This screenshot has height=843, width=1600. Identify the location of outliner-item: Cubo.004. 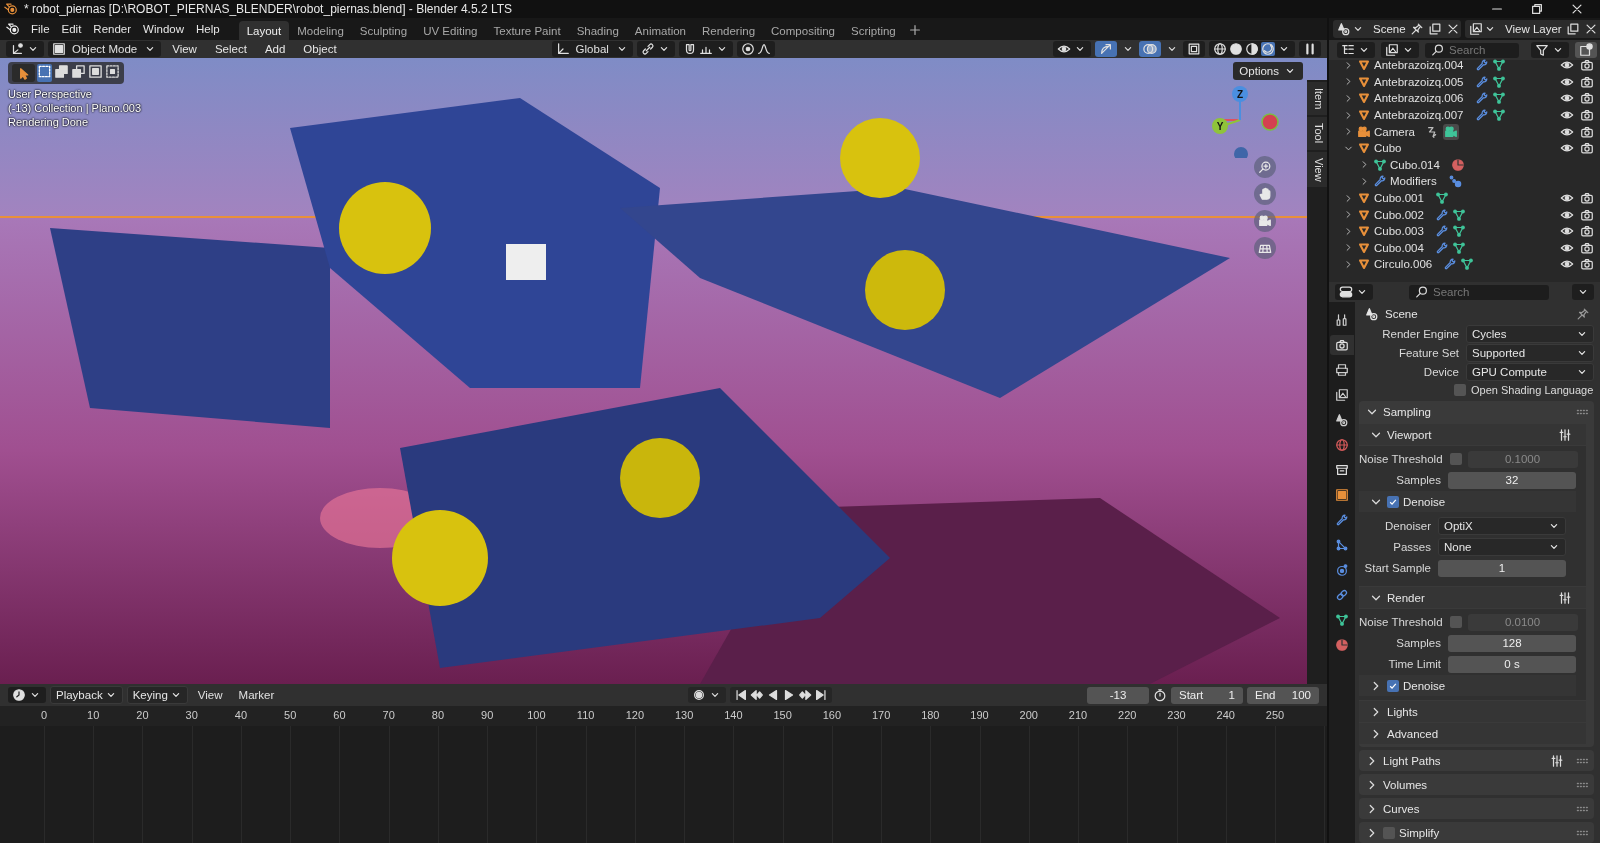
(1399, 247).